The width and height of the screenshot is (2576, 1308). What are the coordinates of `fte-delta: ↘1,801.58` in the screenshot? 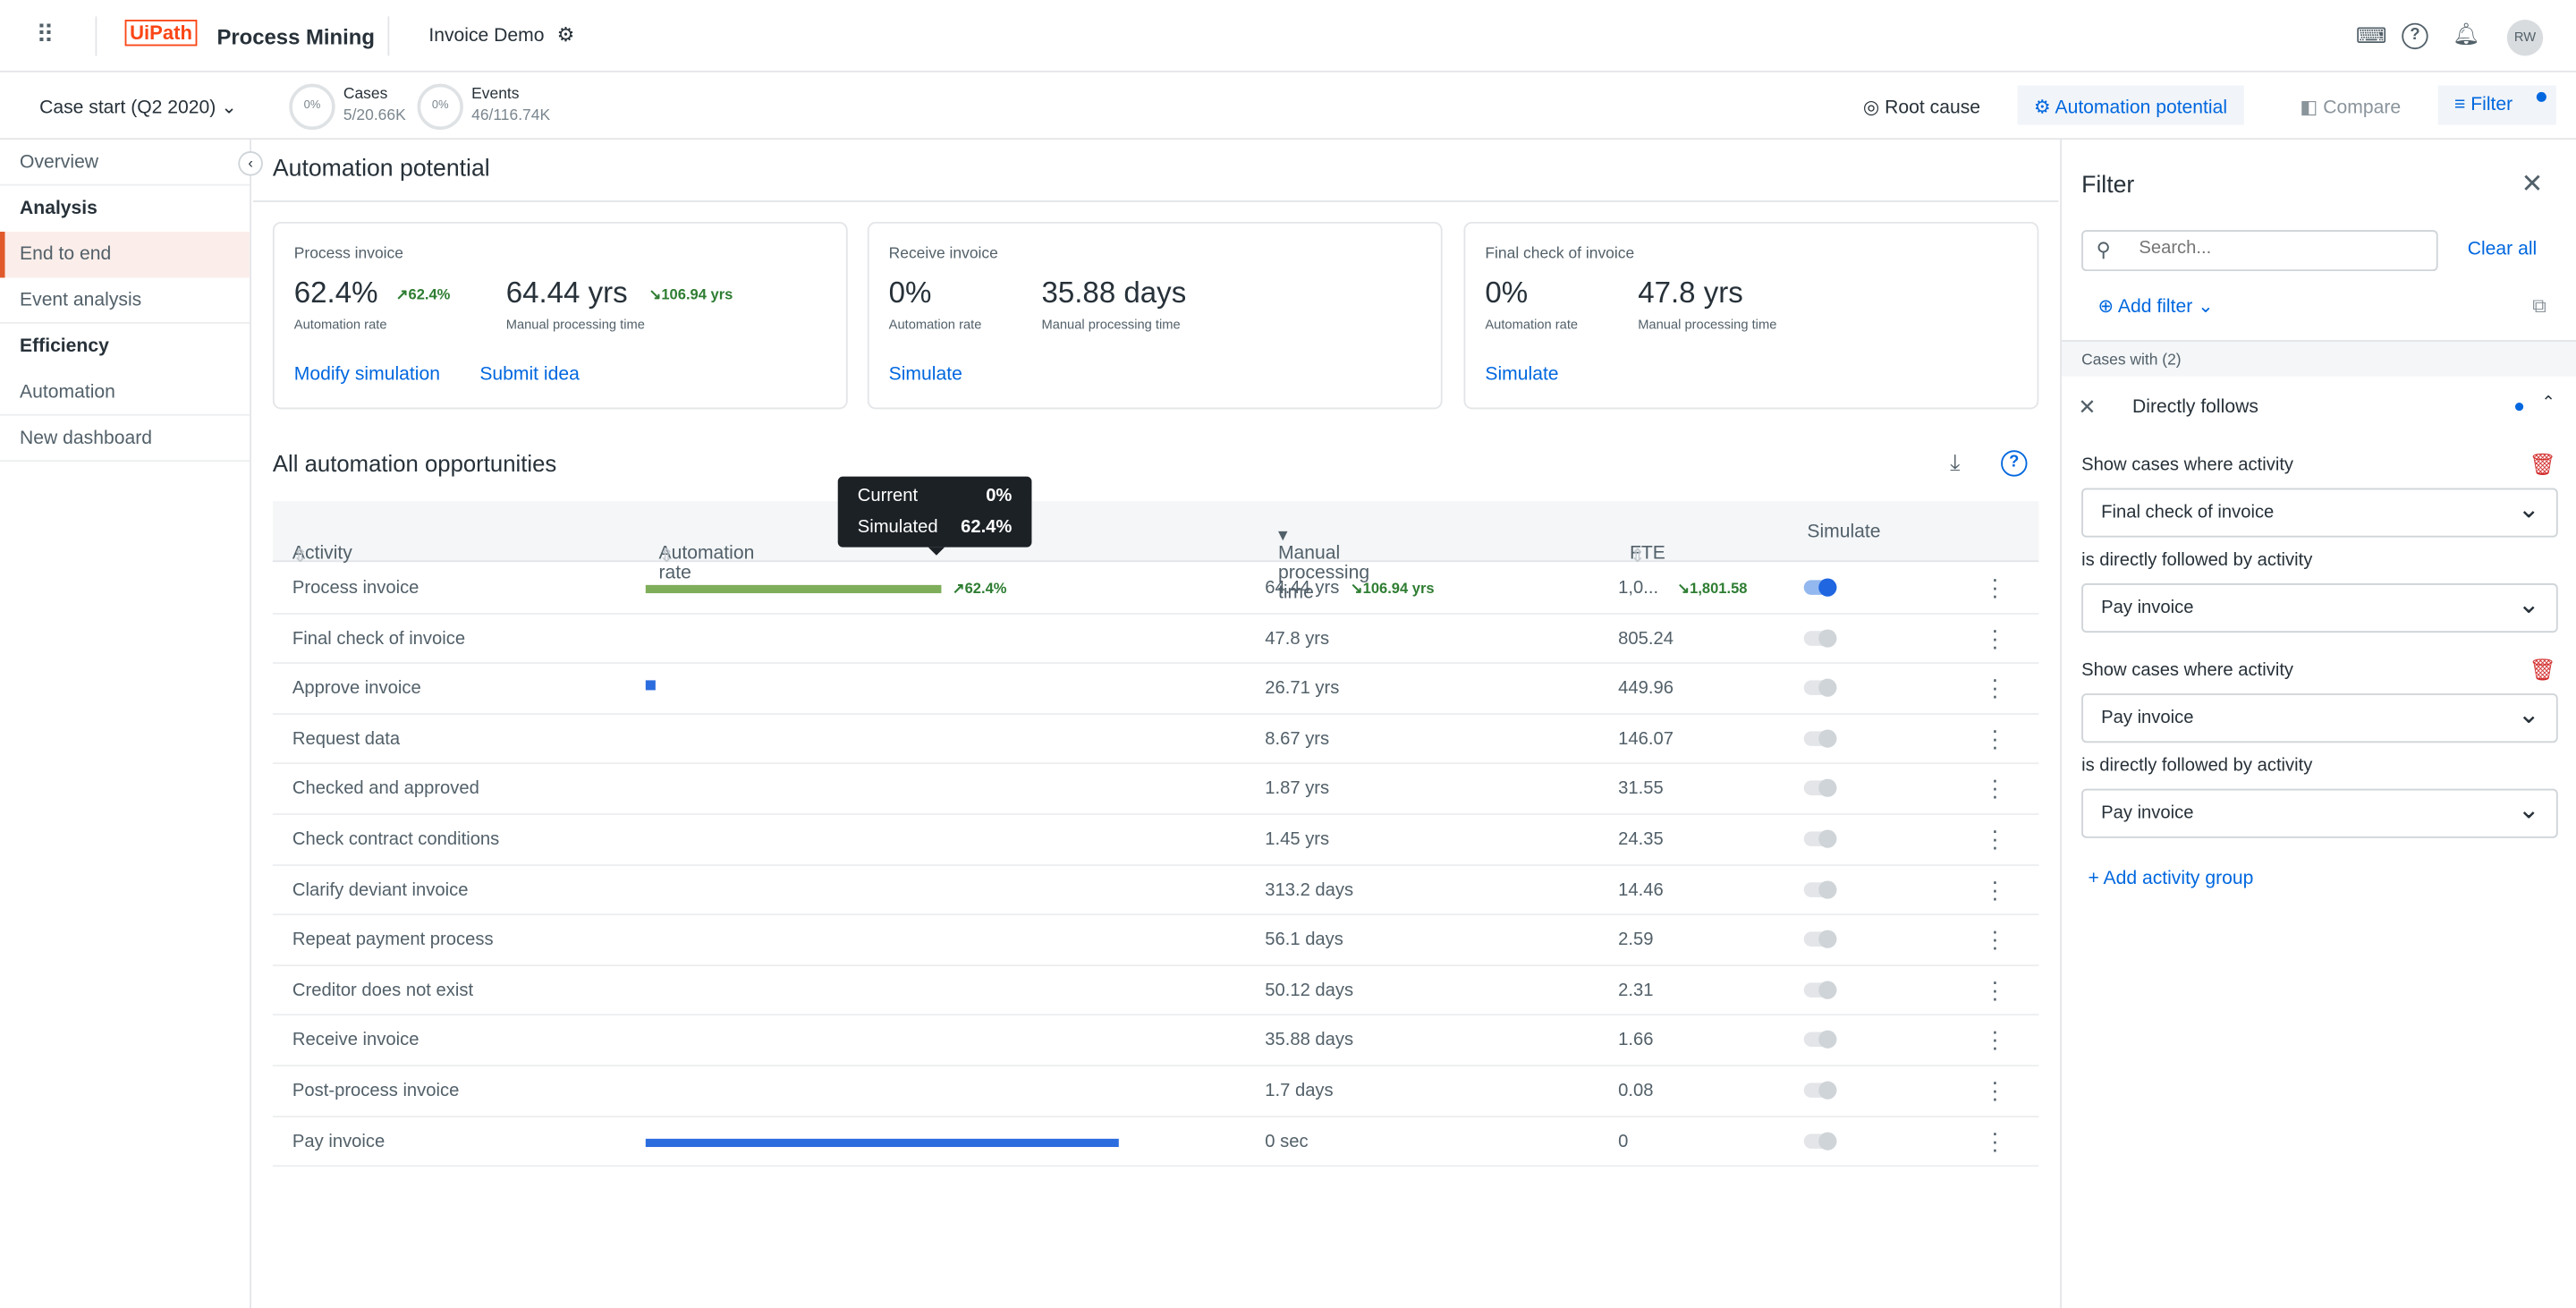 It's located at (1712, 588).